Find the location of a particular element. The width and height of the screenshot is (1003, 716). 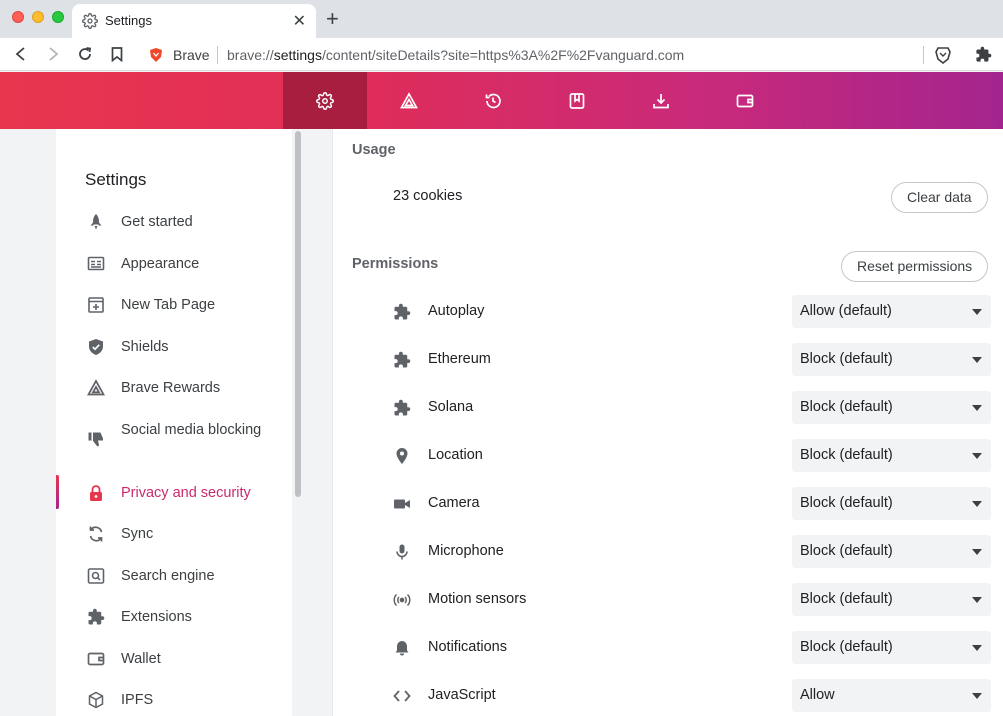

sidebar-item-brave-rewards: Brave Rewards is located at coordinates (174, 387).